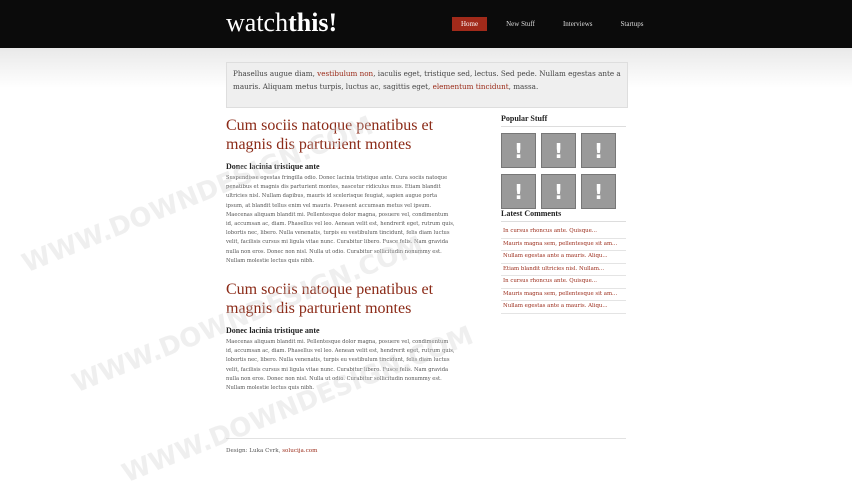 The width and height of the screenshot is (852, 489). I want to click on nav-new-stuff: New Stuff, so click(520, 24).